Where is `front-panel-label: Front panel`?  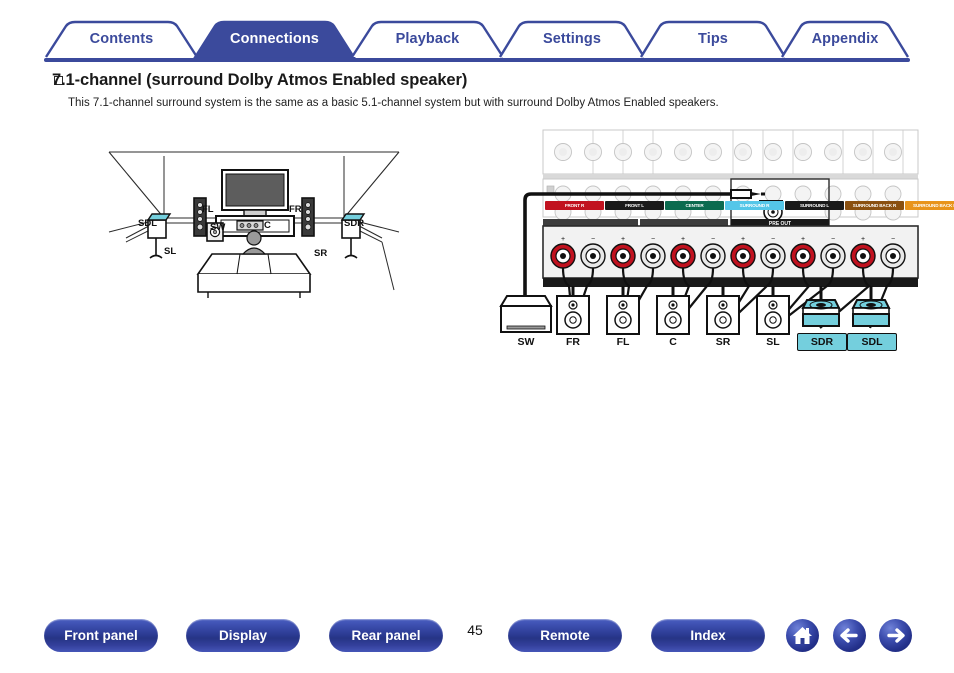
front-panel-label: Front panel is located at coordinates (101, 635).